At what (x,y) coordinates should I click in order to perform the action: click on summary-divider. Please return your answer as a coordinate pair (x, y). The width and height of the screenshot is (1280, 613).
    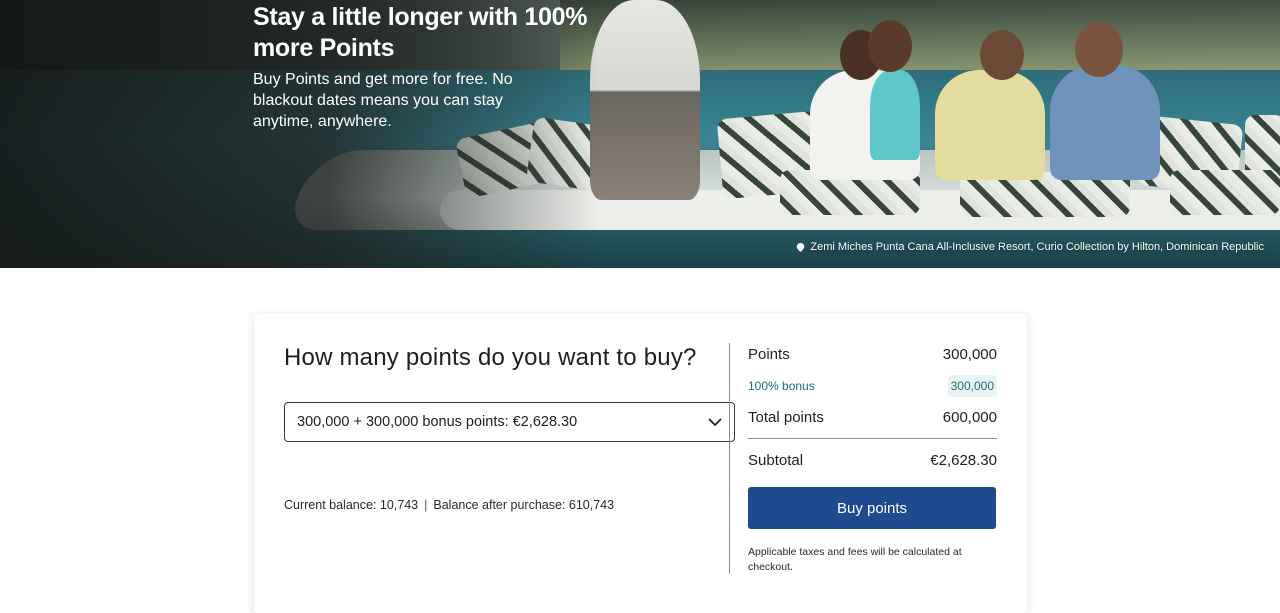
    Looking at the image, I should click on (872, 438).